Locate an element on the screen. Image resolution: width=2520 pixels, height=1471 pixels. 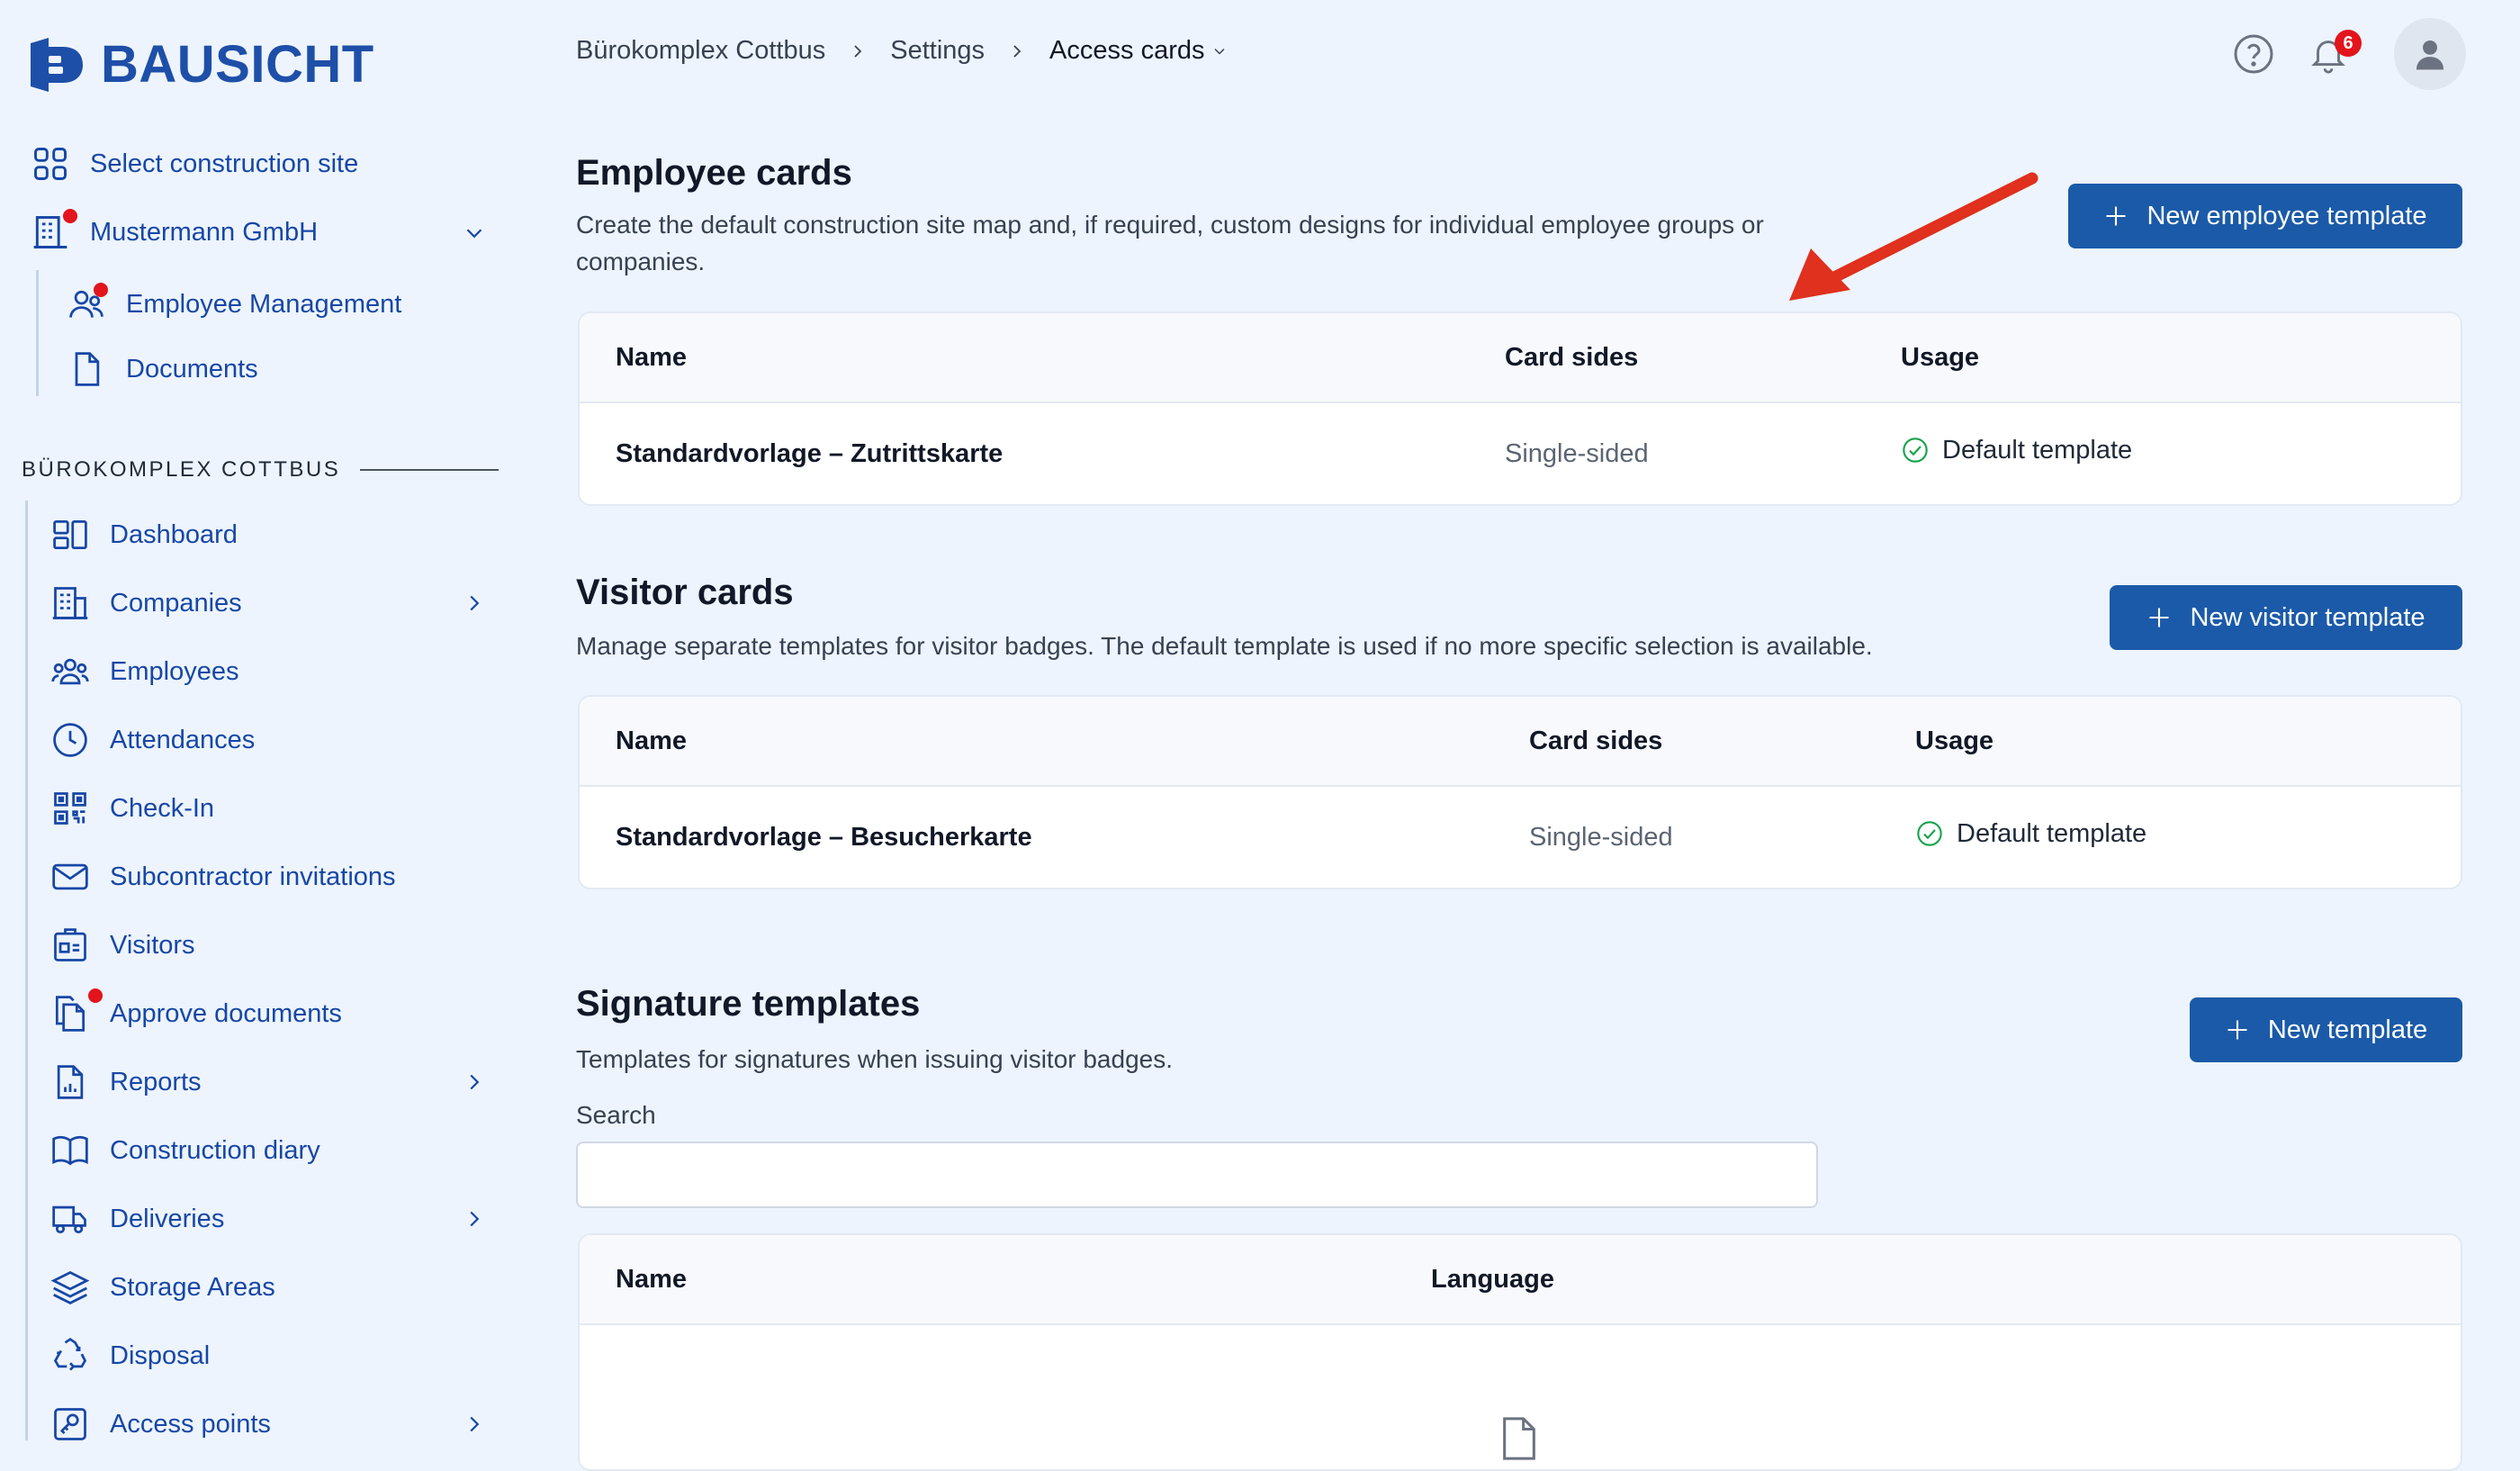
breadcrumb-current: Access cards is located at coordinates (1138, 51).